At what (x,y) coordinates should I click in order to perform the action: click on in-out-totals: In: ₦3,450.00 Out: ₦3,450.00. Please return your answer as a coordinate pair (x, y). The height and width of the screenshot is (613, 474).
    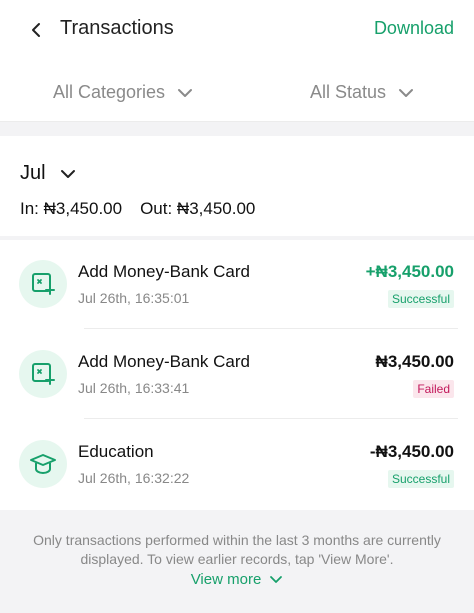
    Looking at the image, I should click on (137, 209).